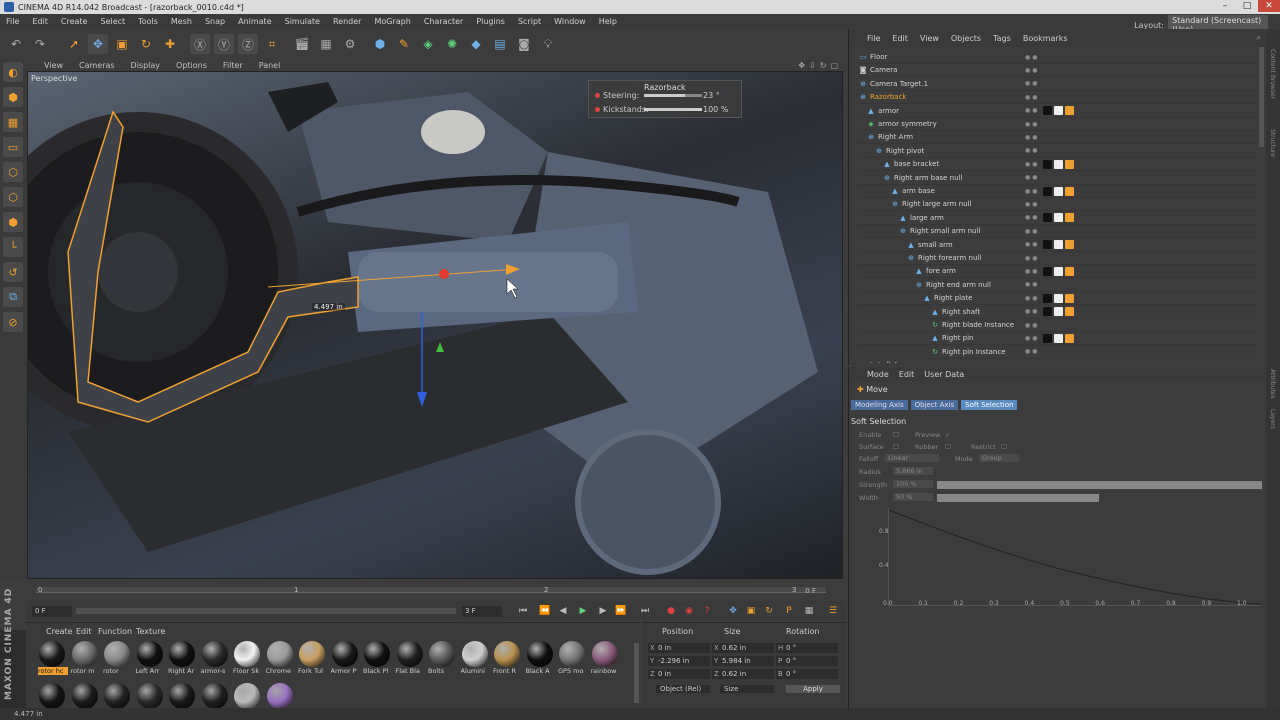  Describe the element at coordinates (1057, 272) in the screenshot. I see `object-row: ▲ fore arm ●●` at that location.